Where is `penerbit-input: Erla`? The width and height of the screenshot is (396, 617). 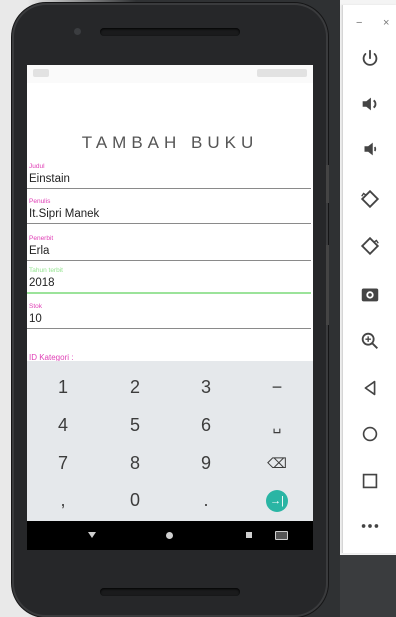
penerbit-input: Erla is located at coordinates (169, 251).